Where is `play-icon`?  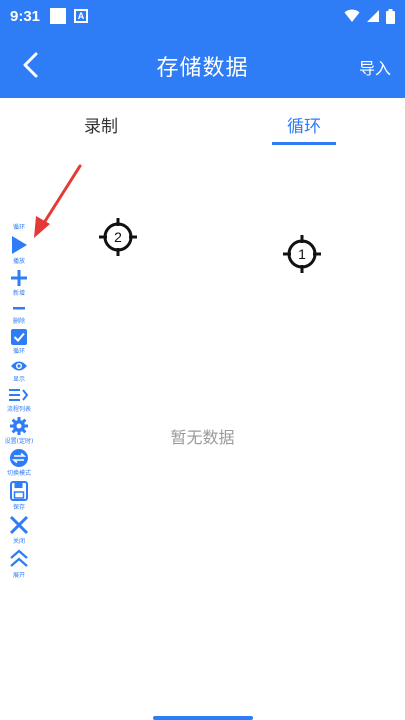
play-icon is located at coordinates (19, 245).